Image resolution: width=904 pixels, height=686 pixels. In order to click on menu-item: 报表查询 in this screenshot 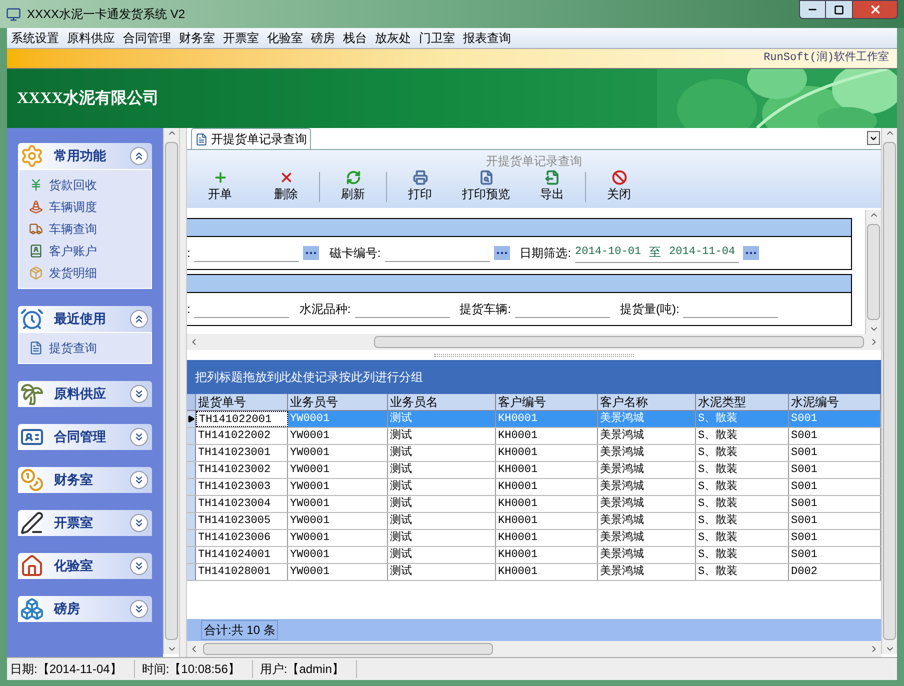, I will do `click(487, 38)`.